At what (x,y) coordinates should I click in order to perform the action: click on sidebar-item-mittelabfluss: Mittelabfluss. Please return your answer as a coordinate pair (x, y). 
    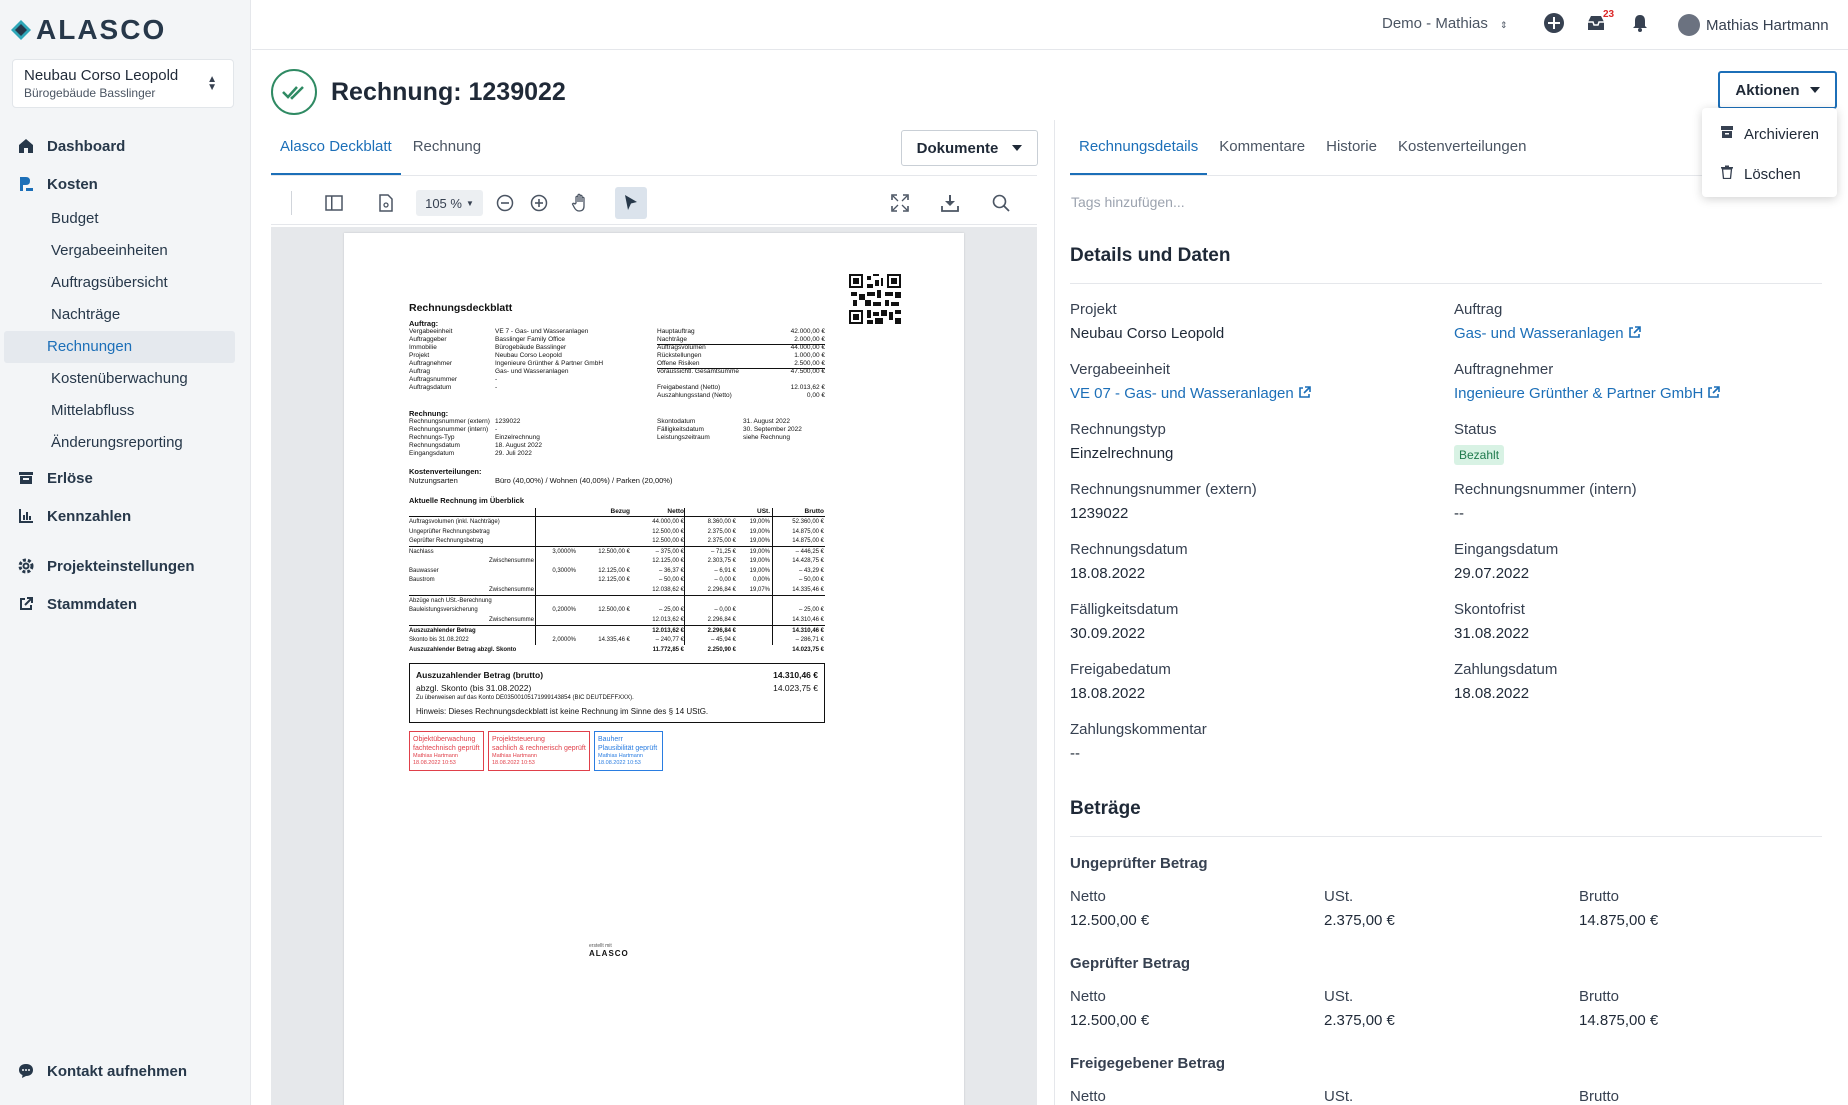
    Looking at the image, I should click on (119, 411).